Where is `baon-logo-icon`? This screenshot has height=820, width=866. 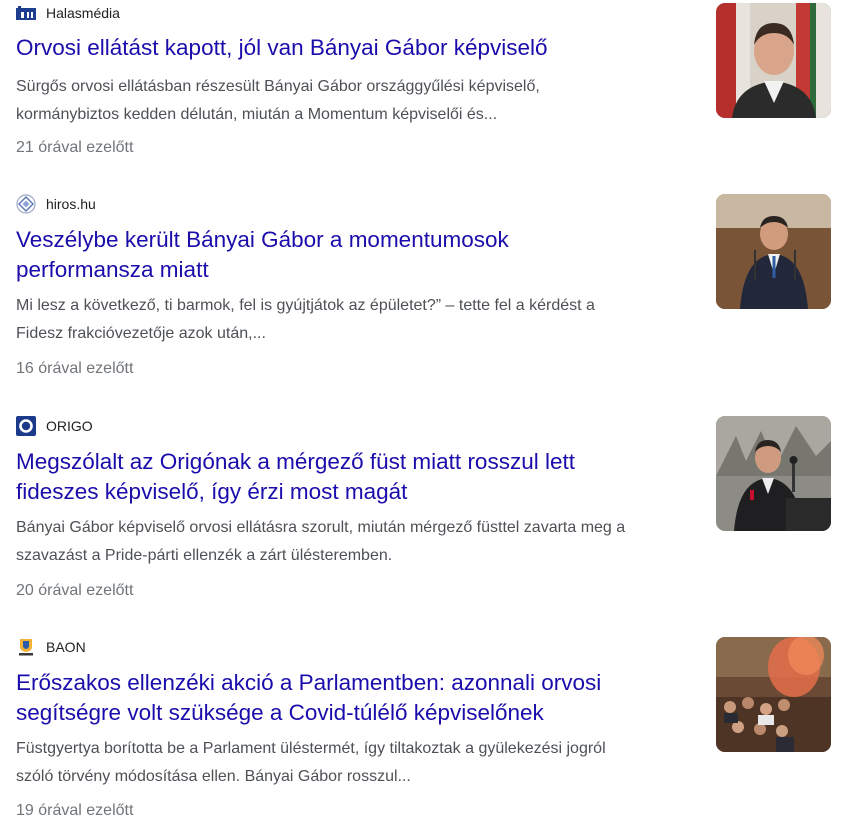
baon-logo-icon is located at coordinates (26, 647).